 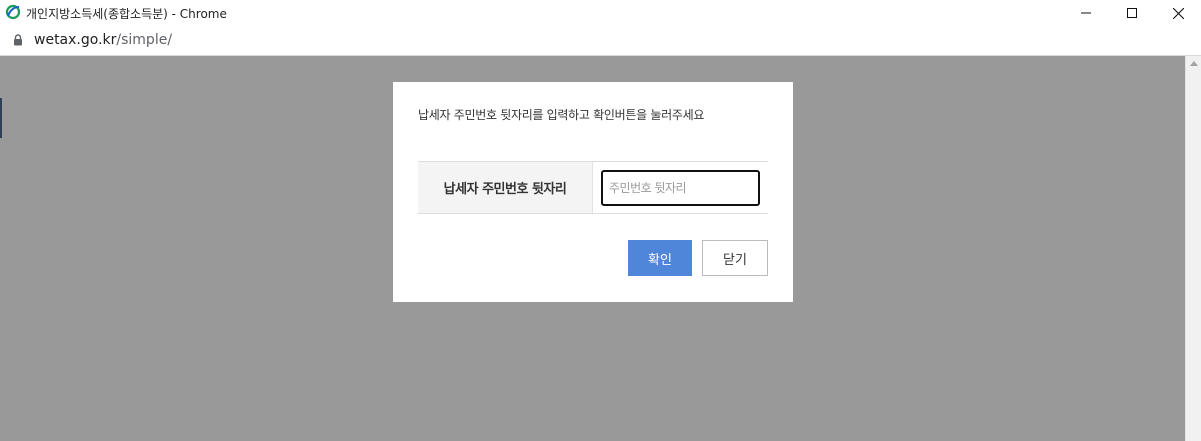 I want to click on close-icon, so click(x=1178, y=13).